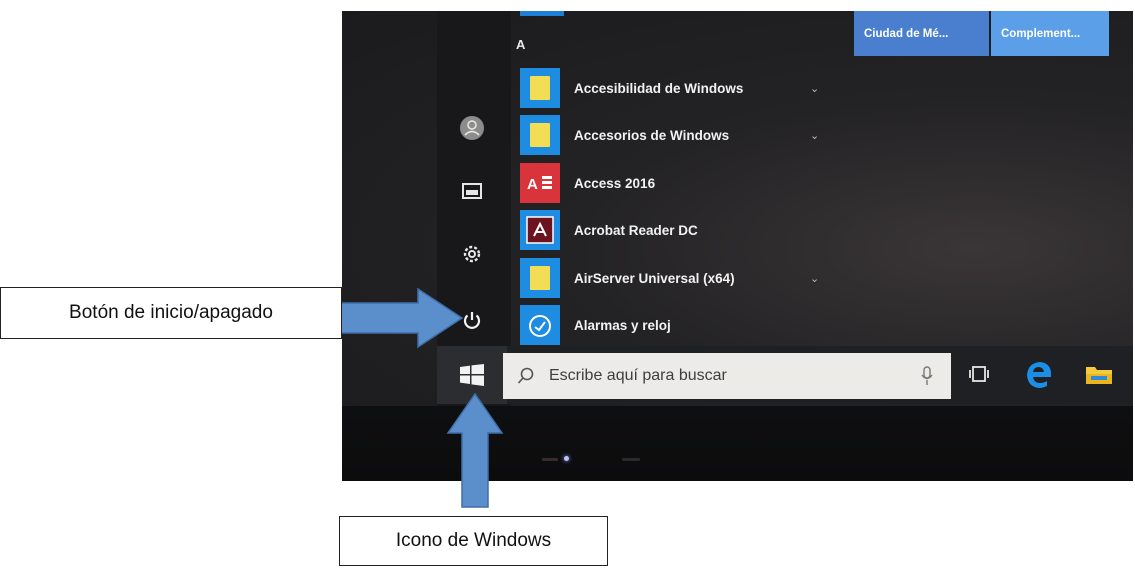 The height and width of the screenshot is (568, 1135). I want to click on search-icon, so click(525, 375).